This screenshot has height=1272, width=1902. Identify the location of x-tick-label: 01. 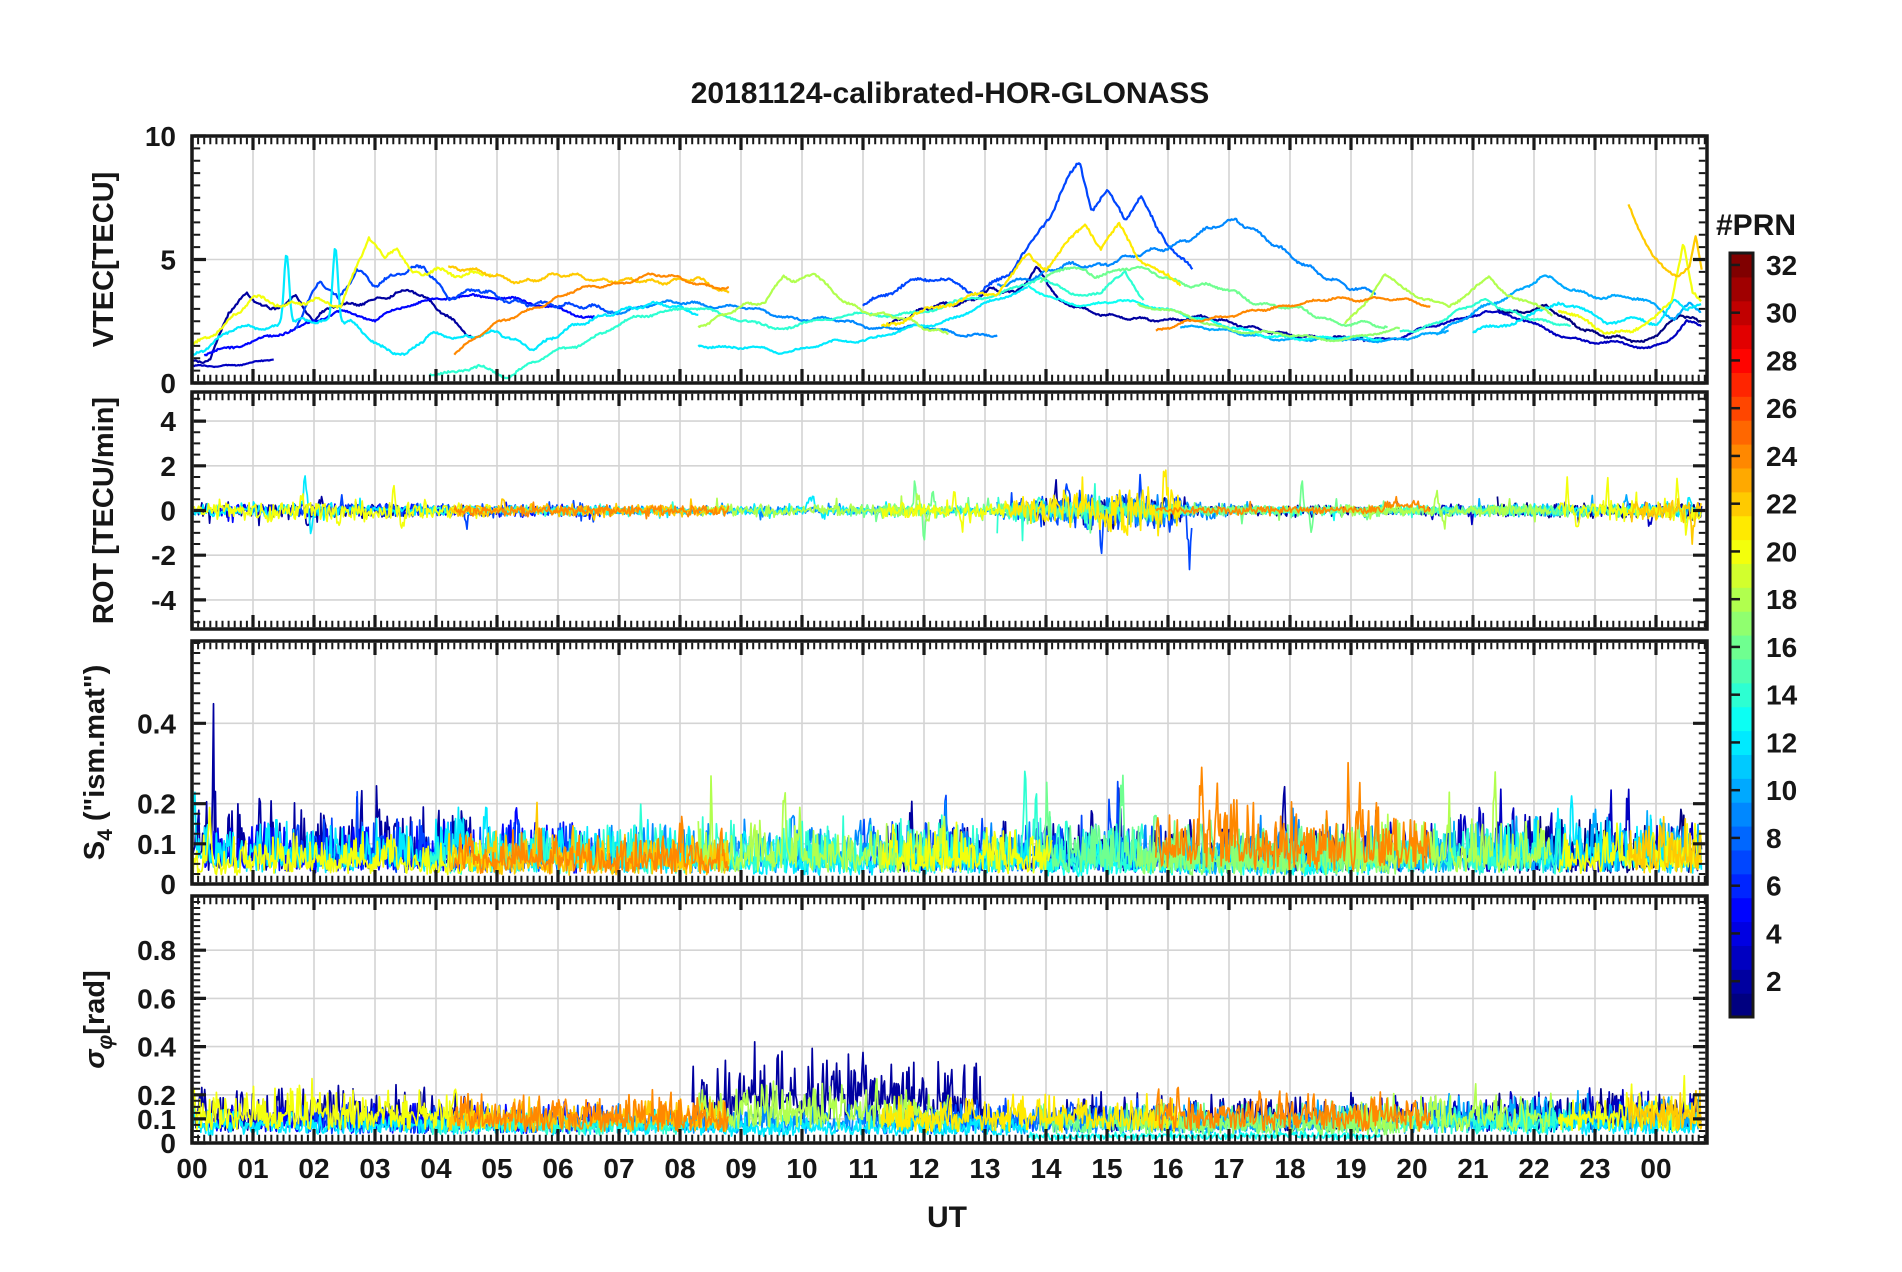
(252, 1168).